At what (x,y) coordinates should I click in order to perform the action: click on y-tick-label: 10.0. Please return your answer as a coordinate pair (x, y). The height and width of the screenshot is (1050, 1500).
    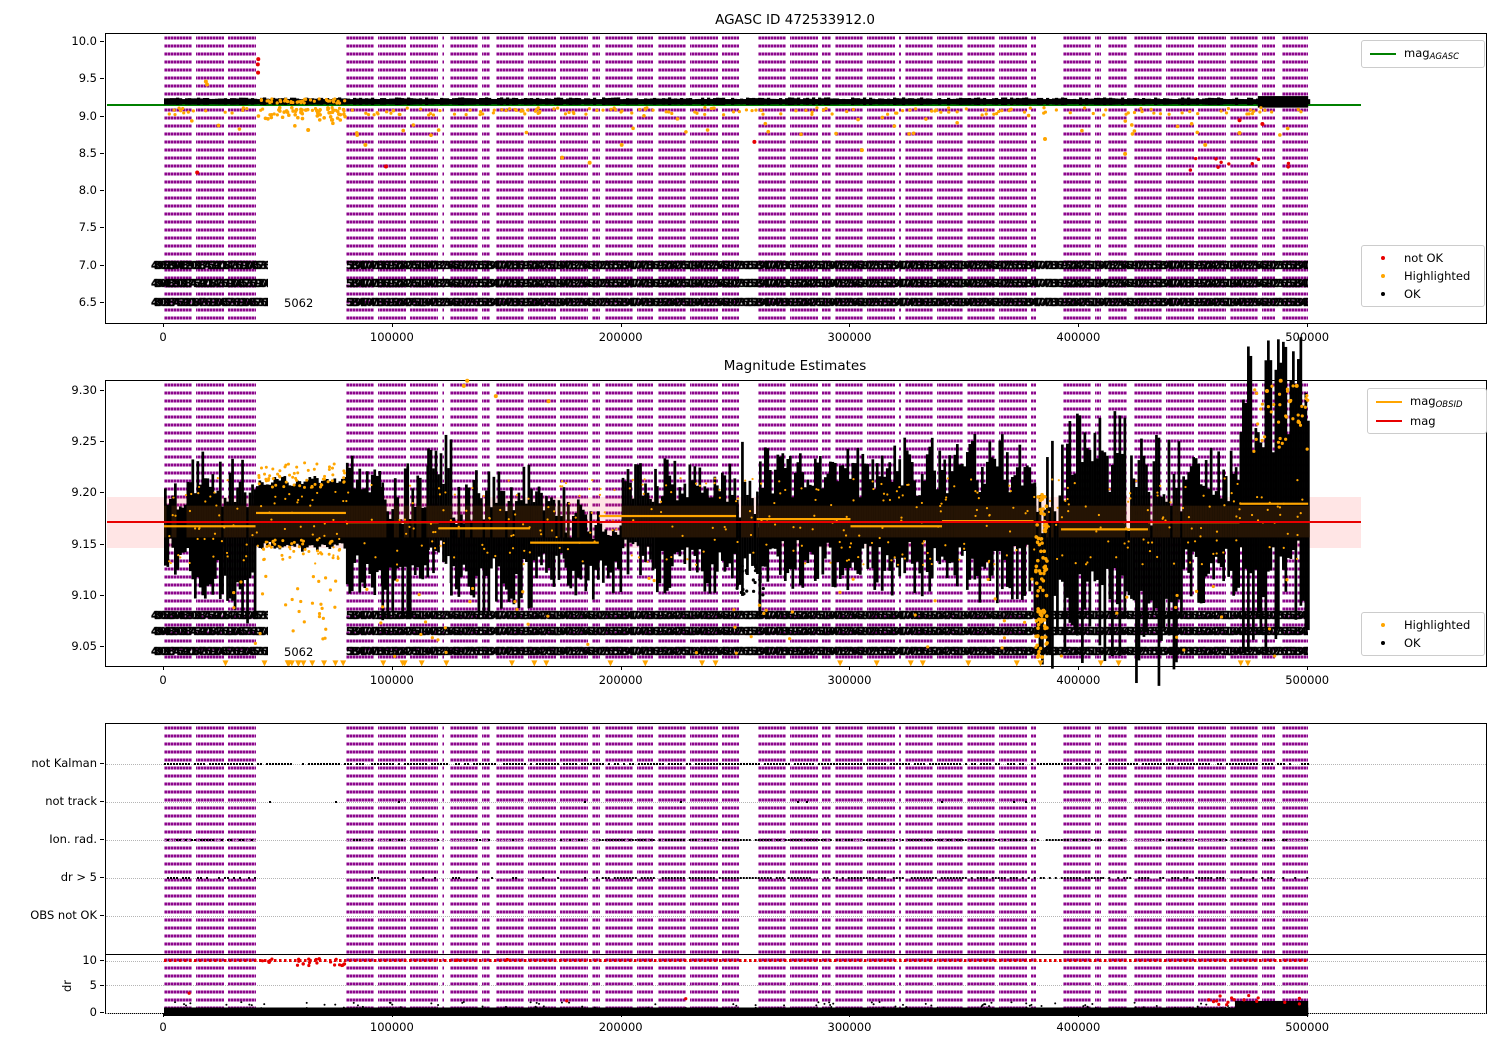
    Looking at the image, I should click on (84, 41).